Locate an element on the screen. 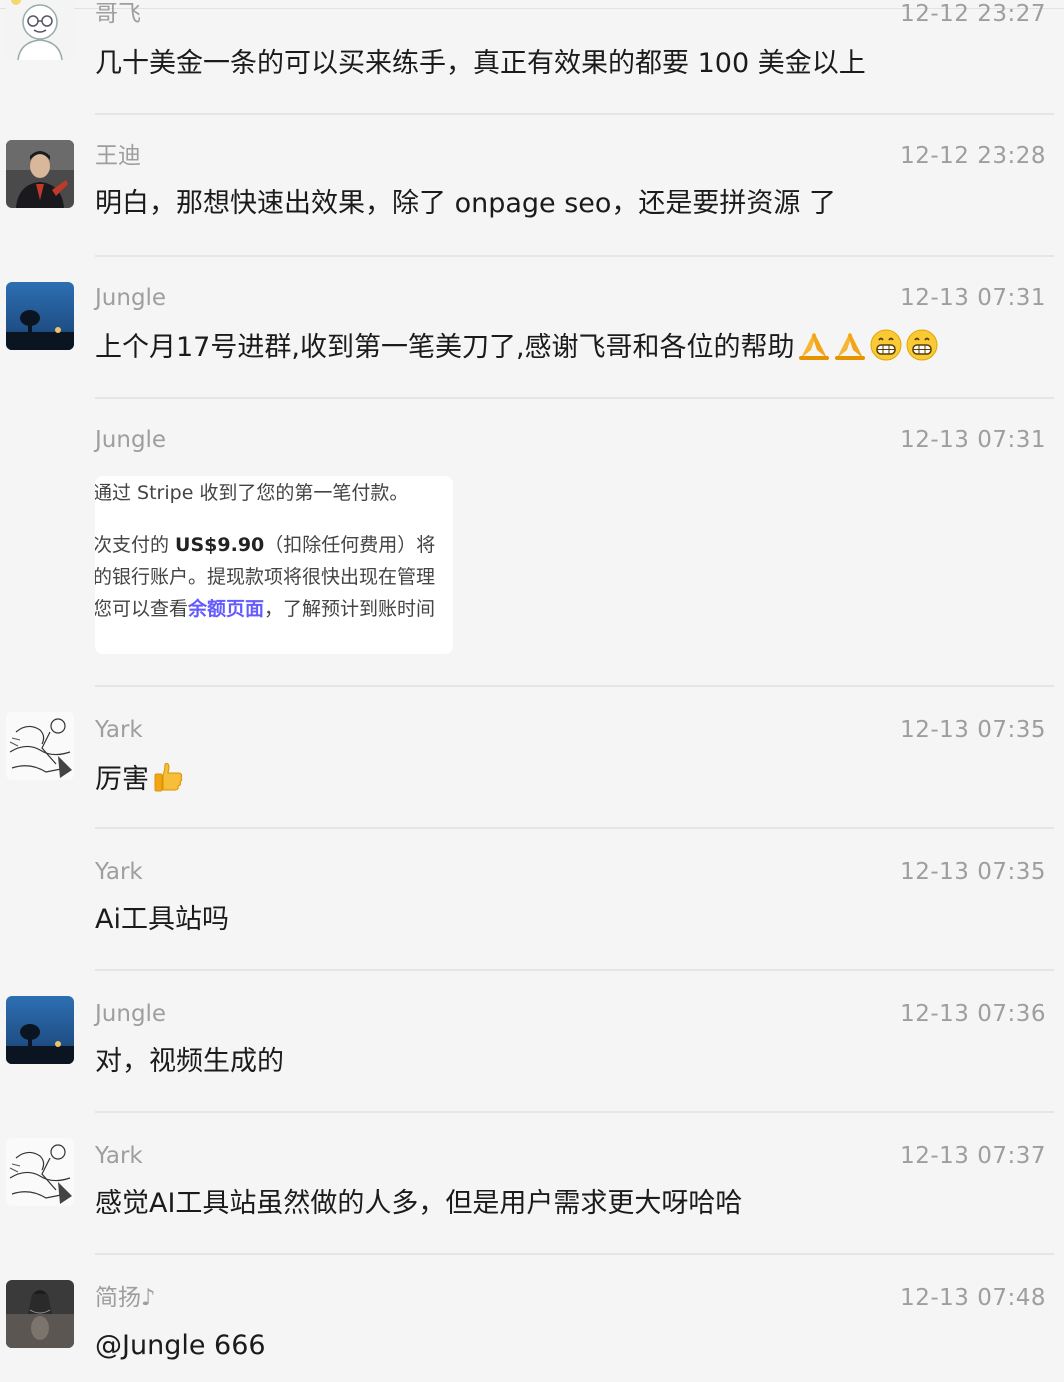 This screenshot has height=1382, width=1064. message-text: Ai工具站吗 is located at coordinates (162, 919).